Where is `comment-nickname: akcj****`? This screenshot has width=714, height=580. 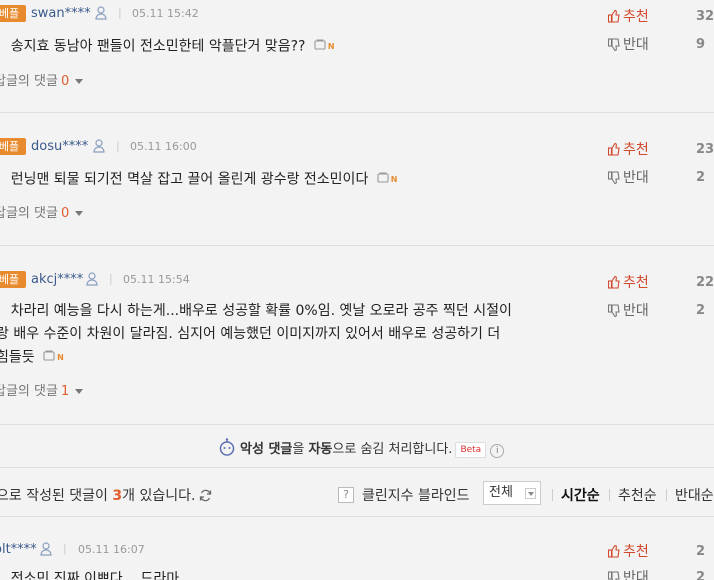 comment-nickname: akcj**** is located at coordinates (57, 280).